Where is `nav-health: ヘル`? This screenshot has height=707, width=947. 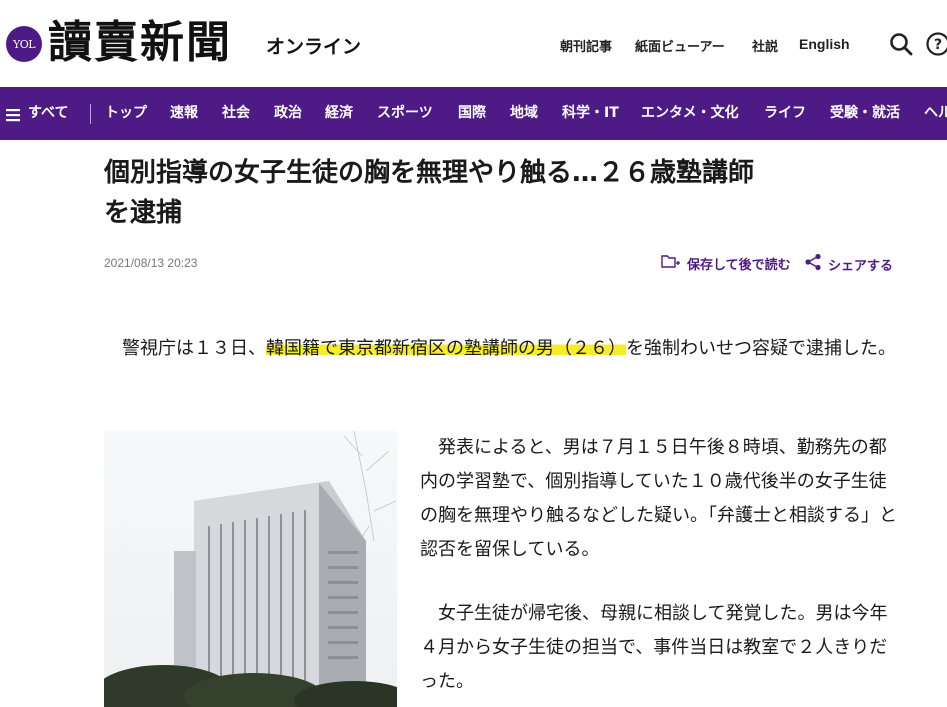
nav-health: ヘル is located at coordinates (935, 113).